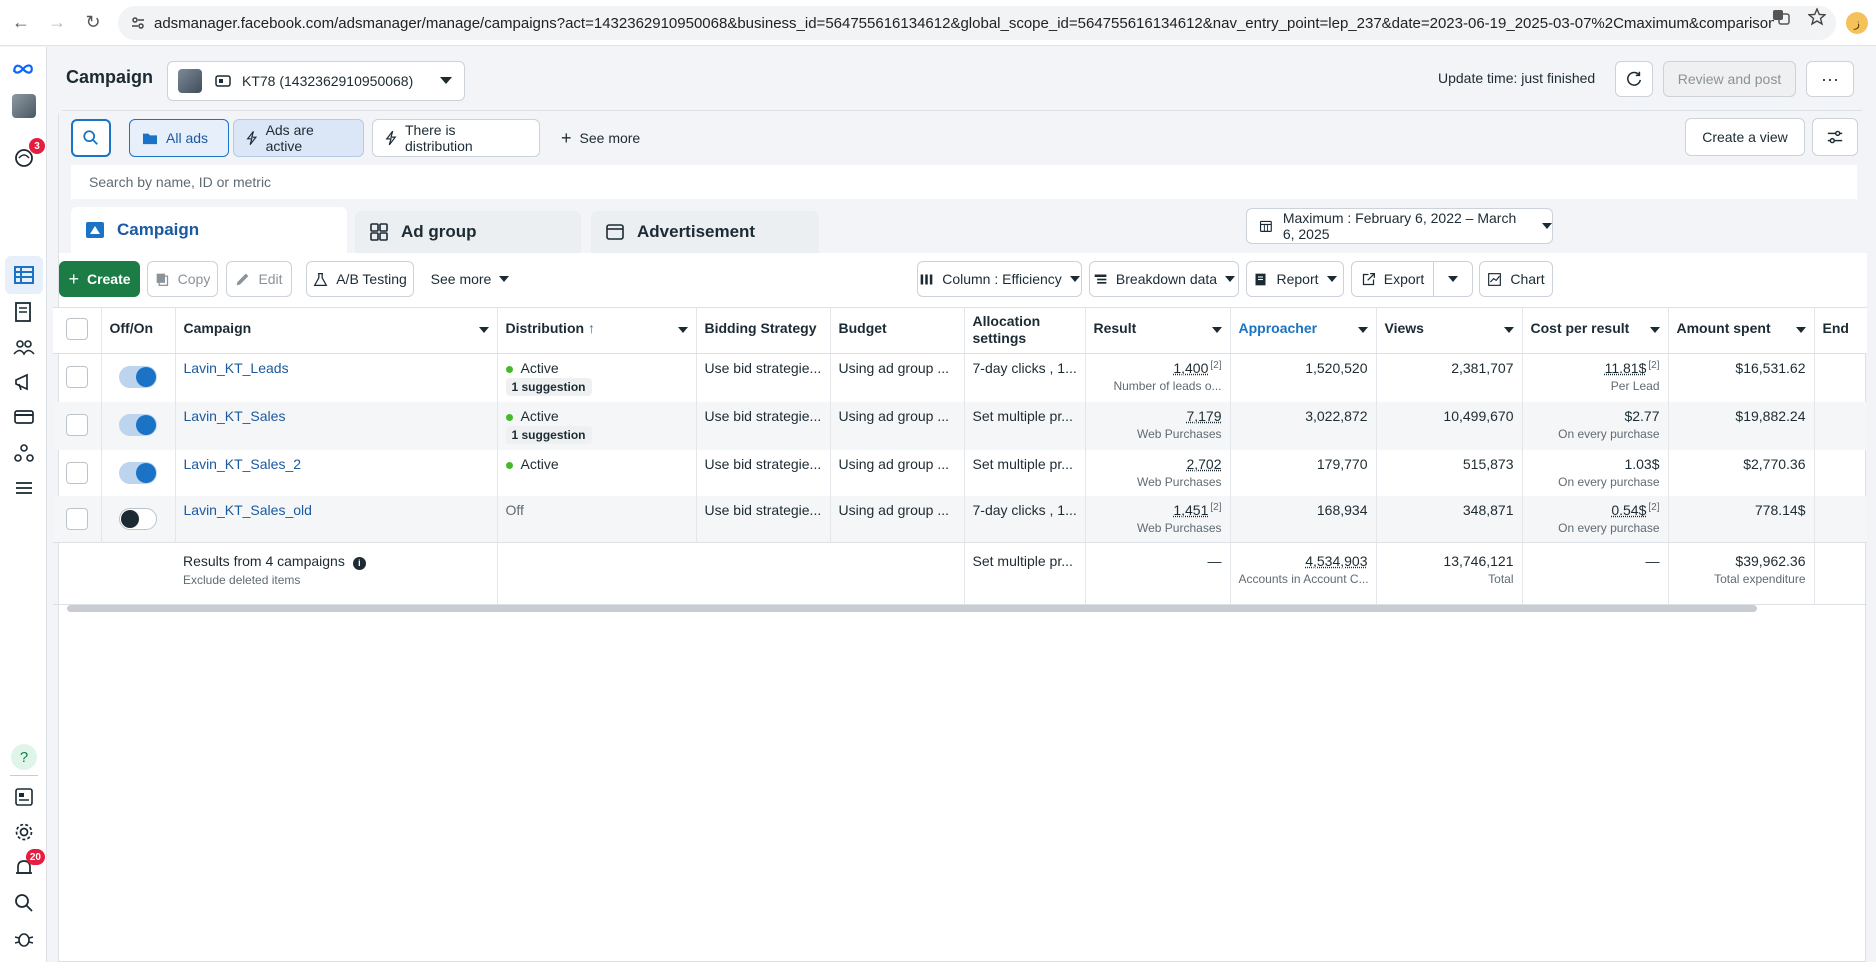  I want to click on search-toggle-button, so click(91, 138).